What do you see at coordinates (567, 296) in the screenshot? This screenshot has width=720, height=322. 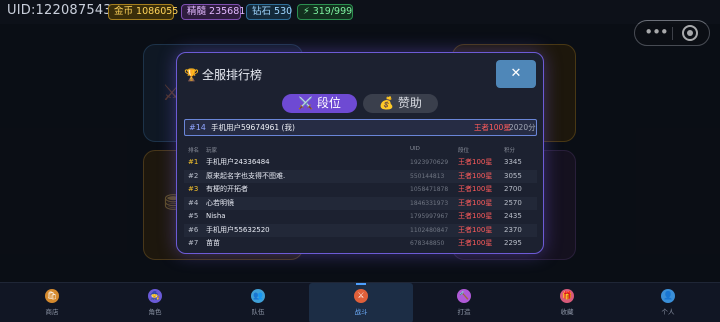 I see `collection-icon: 🎁` at bounding box center [567, 296].